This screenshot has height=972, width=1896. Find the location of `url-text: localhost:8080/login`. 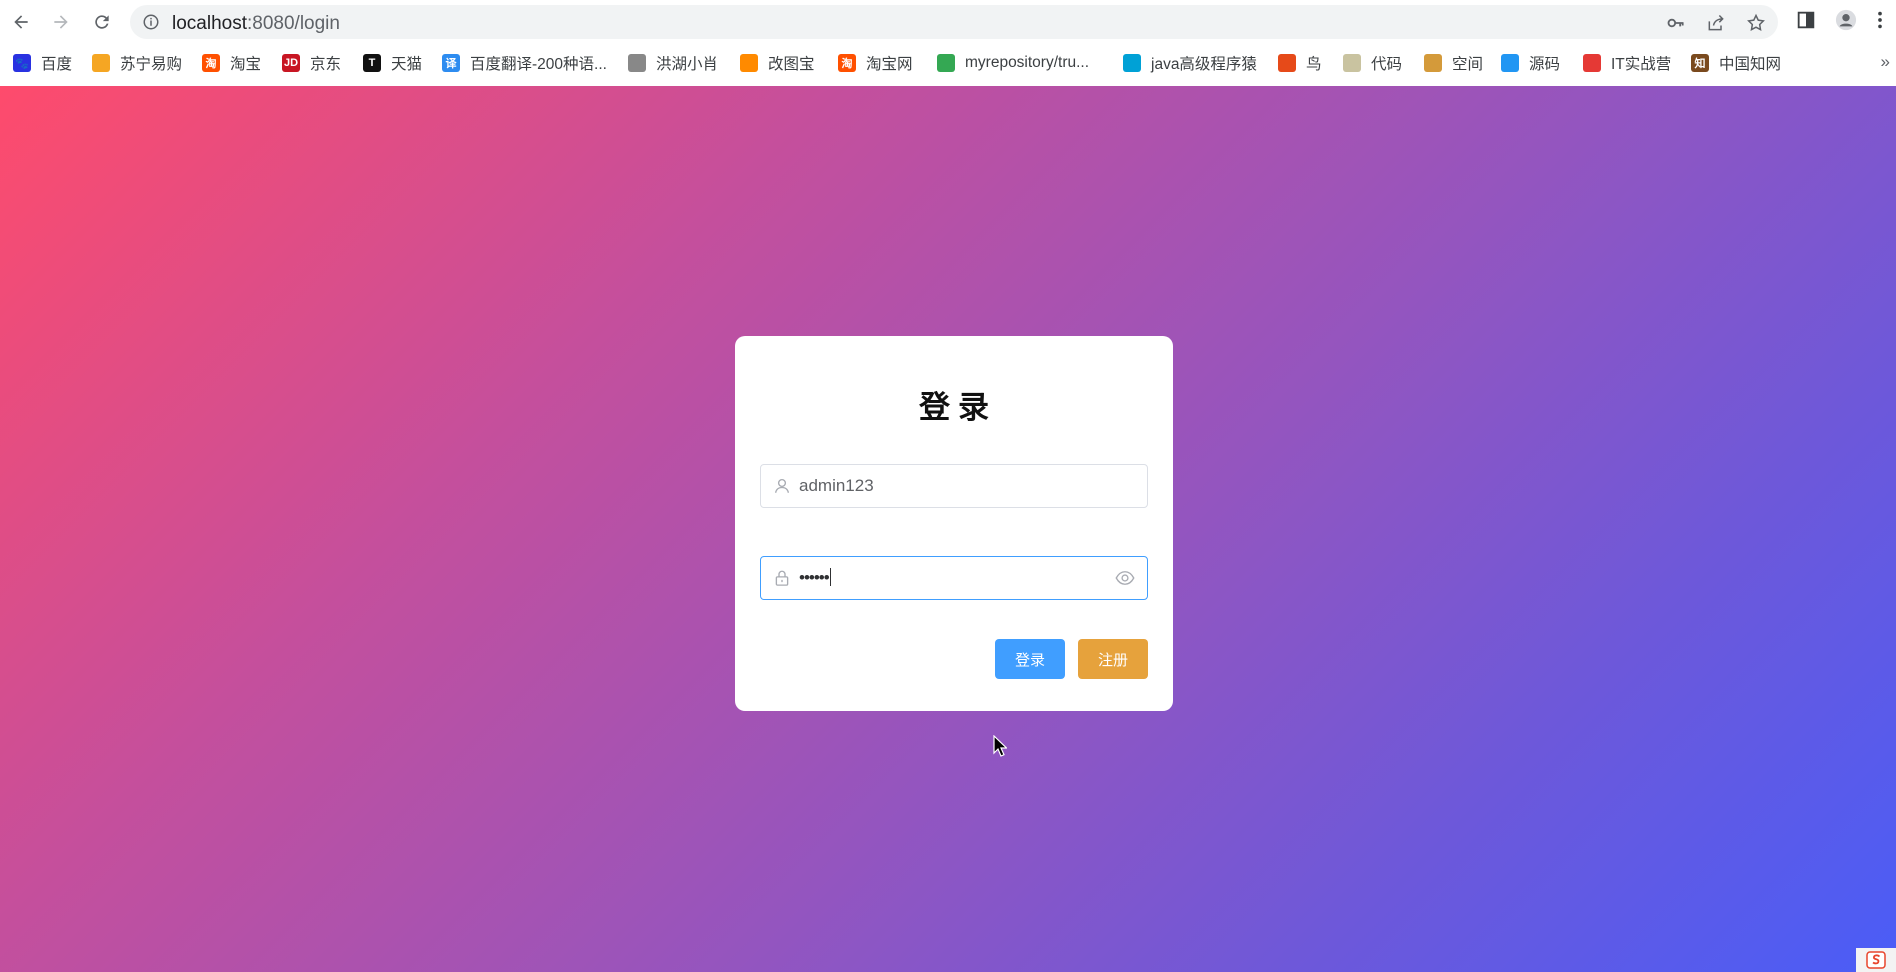

url-text: localhost:8080/login is located at coordinates (256, 24).